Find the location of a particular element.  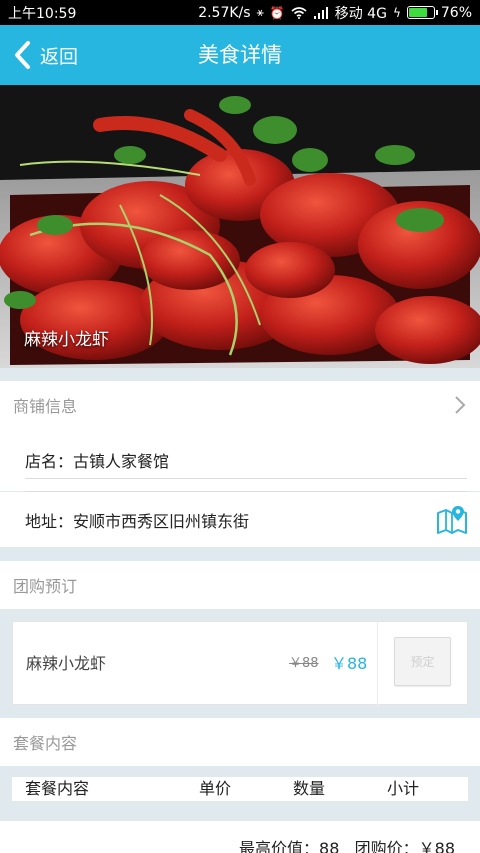

carrier-label: 移动 4G is located at coordinates (360, 13).